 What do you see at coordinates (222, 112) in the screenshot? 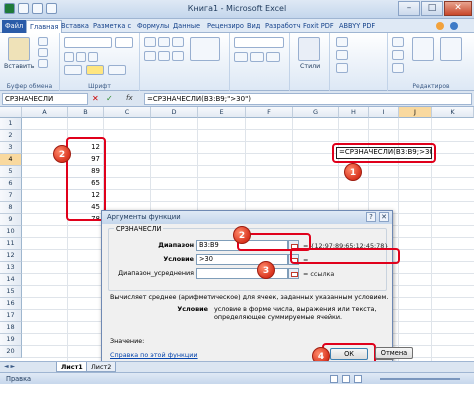
I see `column-header-e: E` at bounding box center [222, 112].